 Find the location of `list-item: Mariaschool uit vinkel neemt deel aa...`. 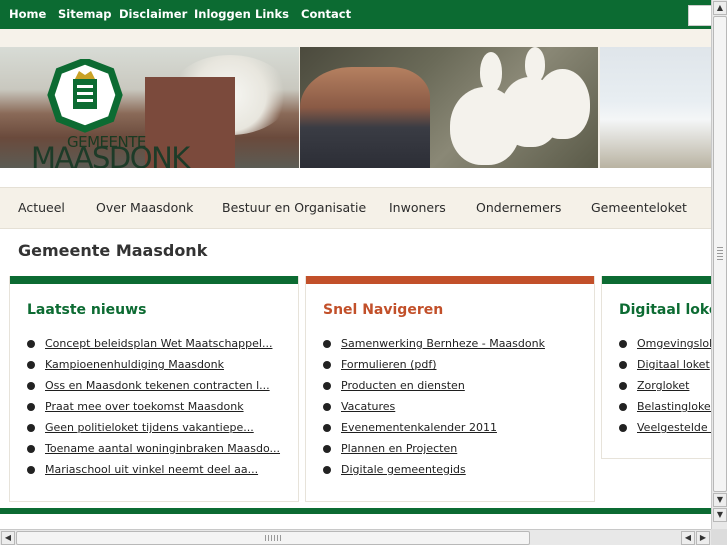

list-item: Mariaschool uit vinkel neemt deel aa... is located at coordinates (153, 469).